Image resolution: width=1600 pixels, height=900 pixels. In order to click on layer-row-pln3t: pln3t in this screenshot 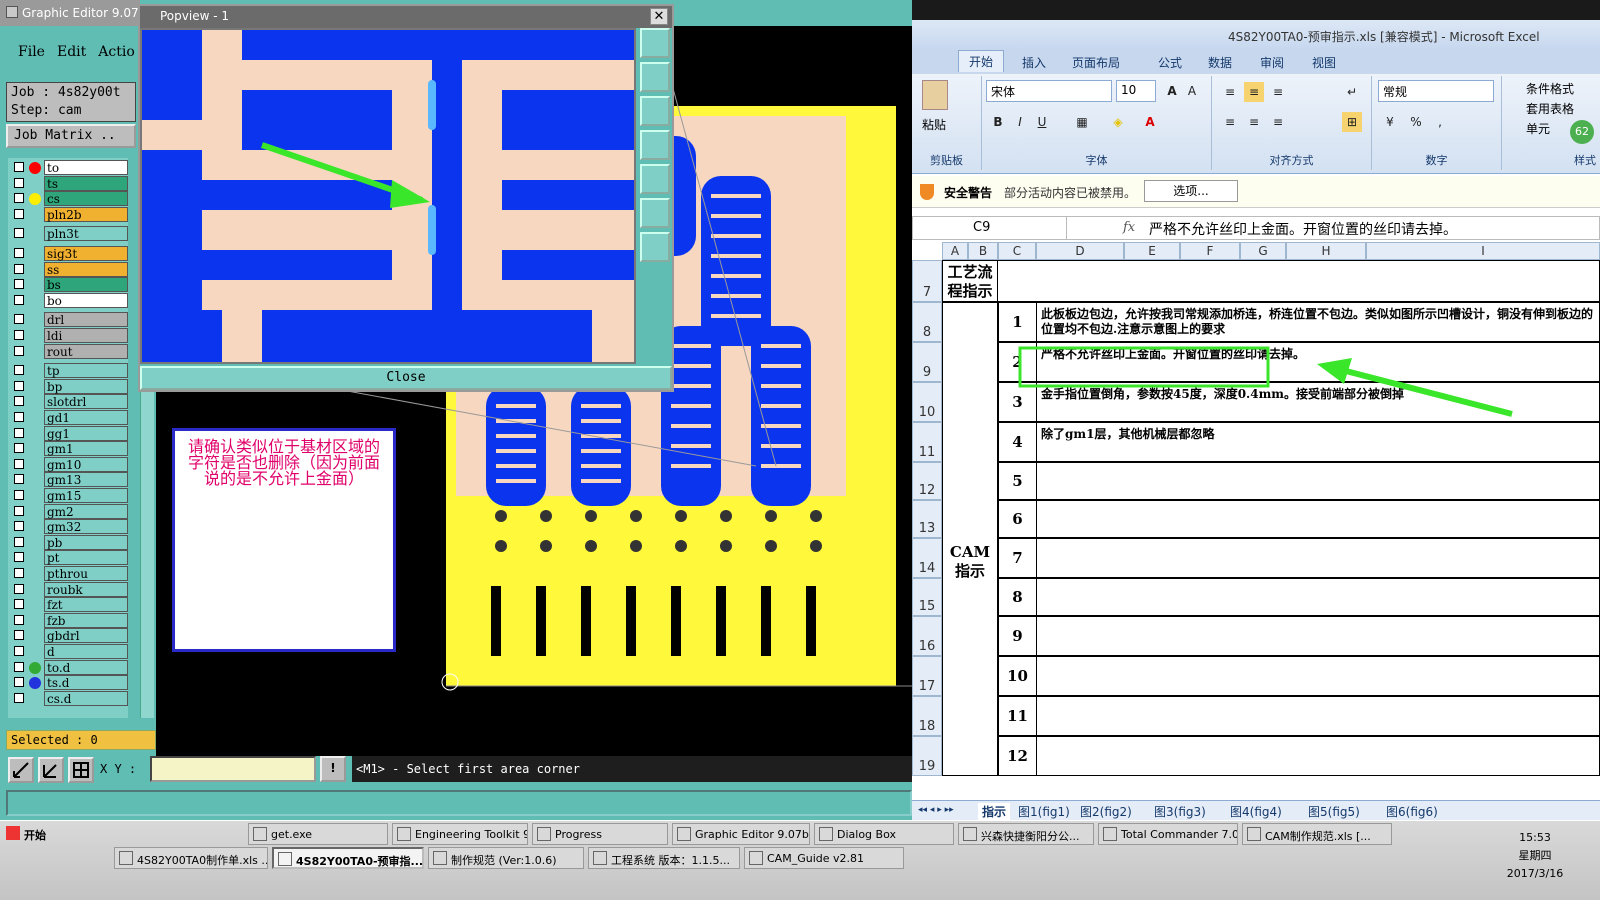, I will do `click(68, 234)`.